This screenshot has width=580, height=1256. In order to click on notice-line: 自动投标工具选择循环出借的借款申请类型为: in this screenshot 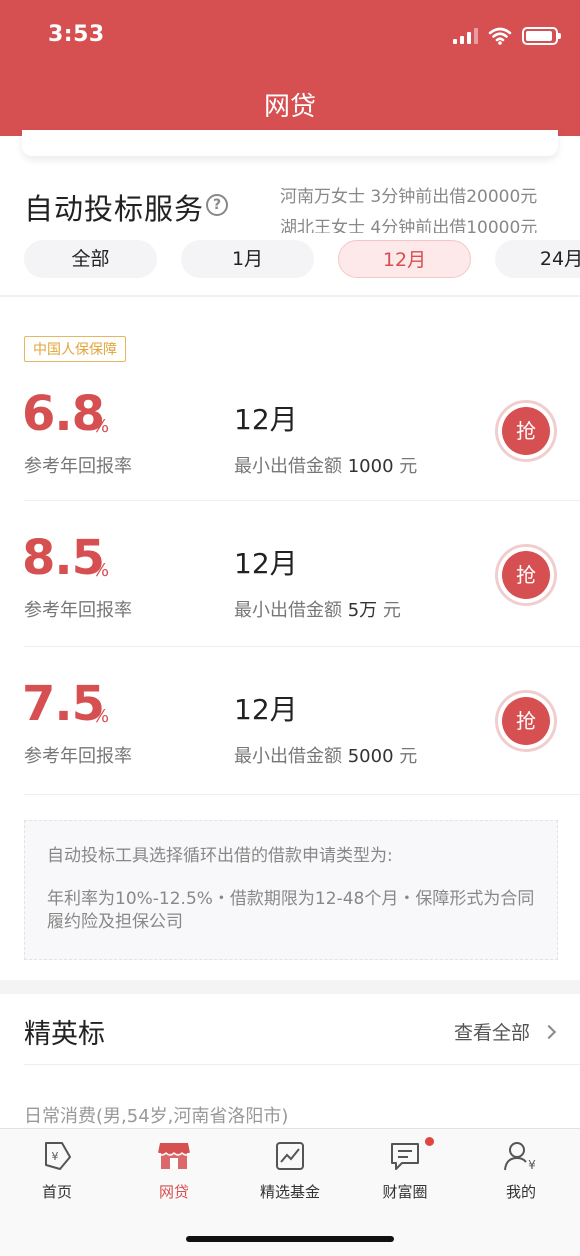, I will do `click(220, 856)`.